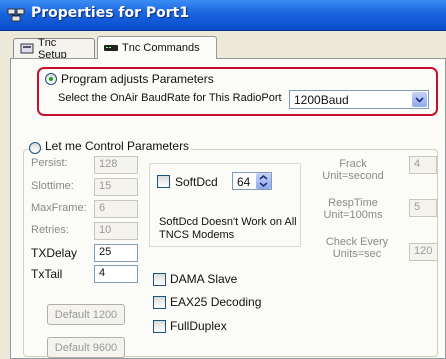  I want to click on modem-icon, so click(111, 48).